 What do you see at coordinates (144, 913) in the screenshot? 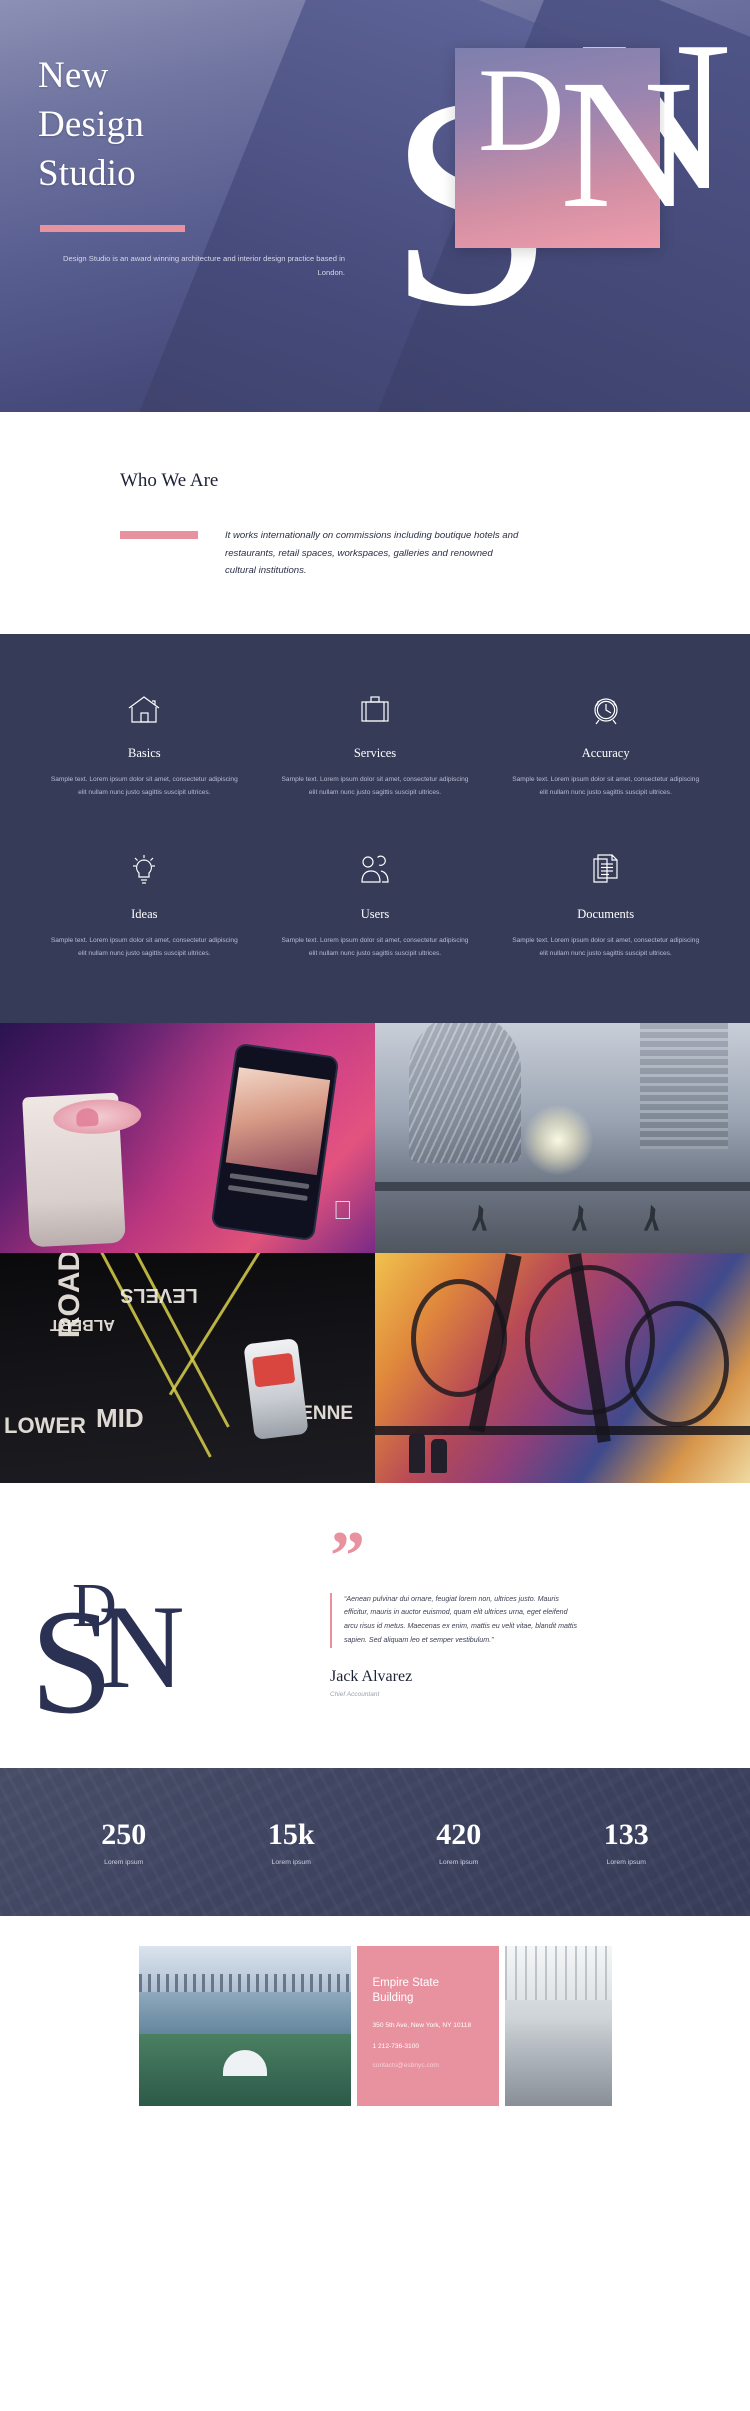
I see `feature-title: Ideas` at bounding box center [144, 913].